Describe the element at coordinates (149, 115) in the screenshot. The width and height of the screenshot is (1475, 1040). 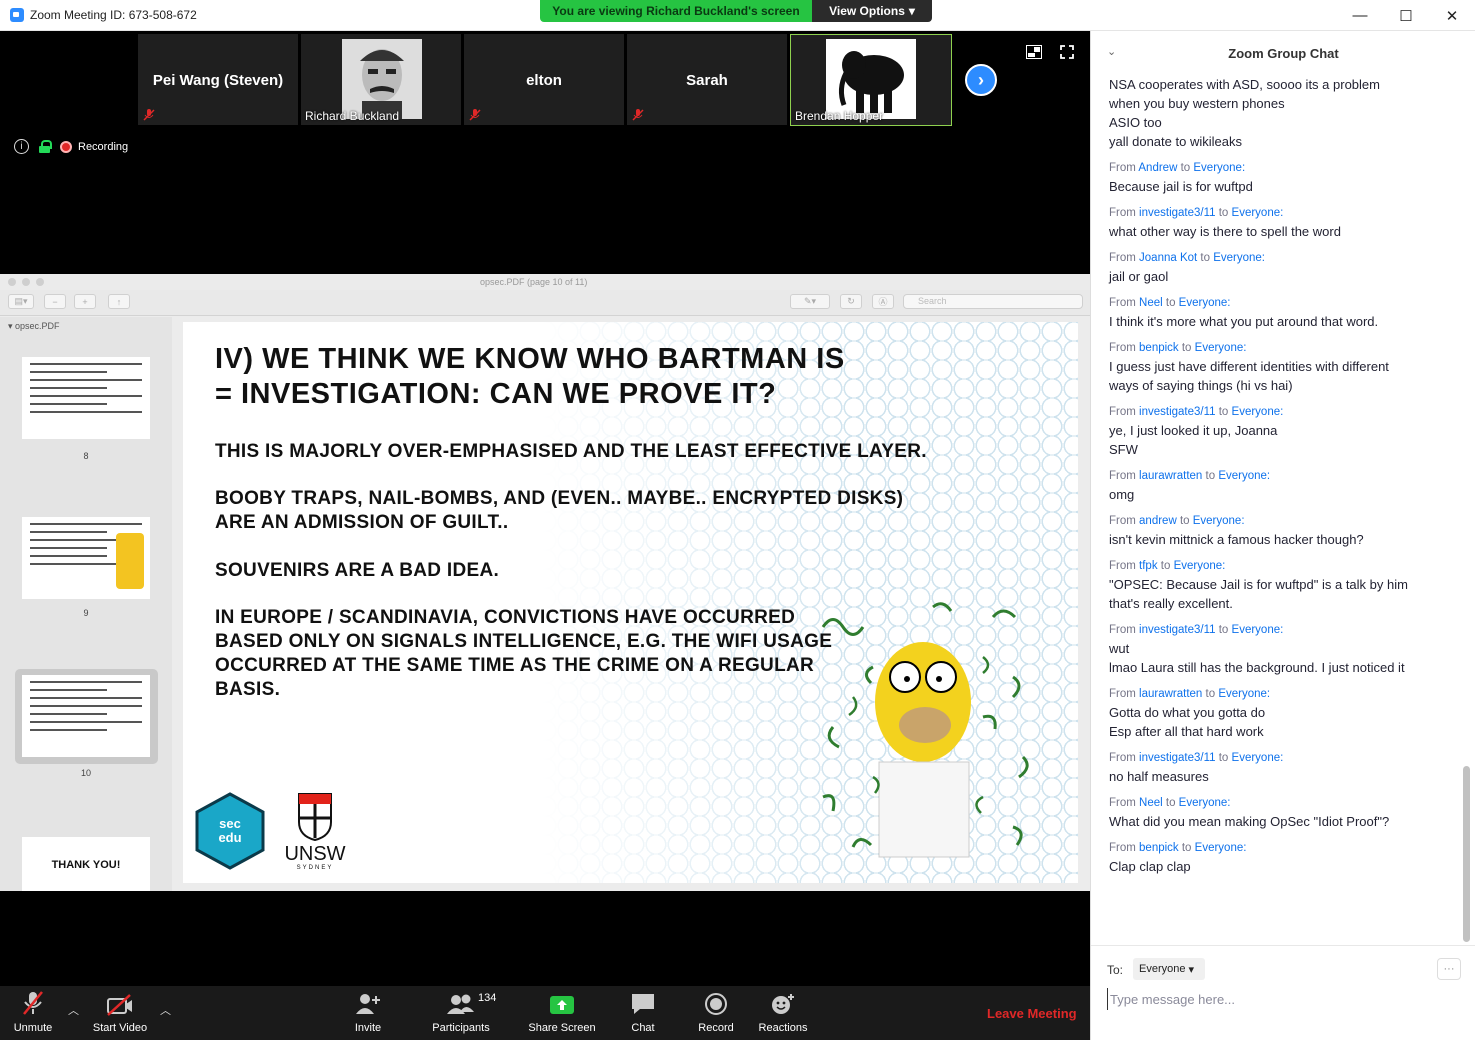
I see `muted-mic-icon` at that location.